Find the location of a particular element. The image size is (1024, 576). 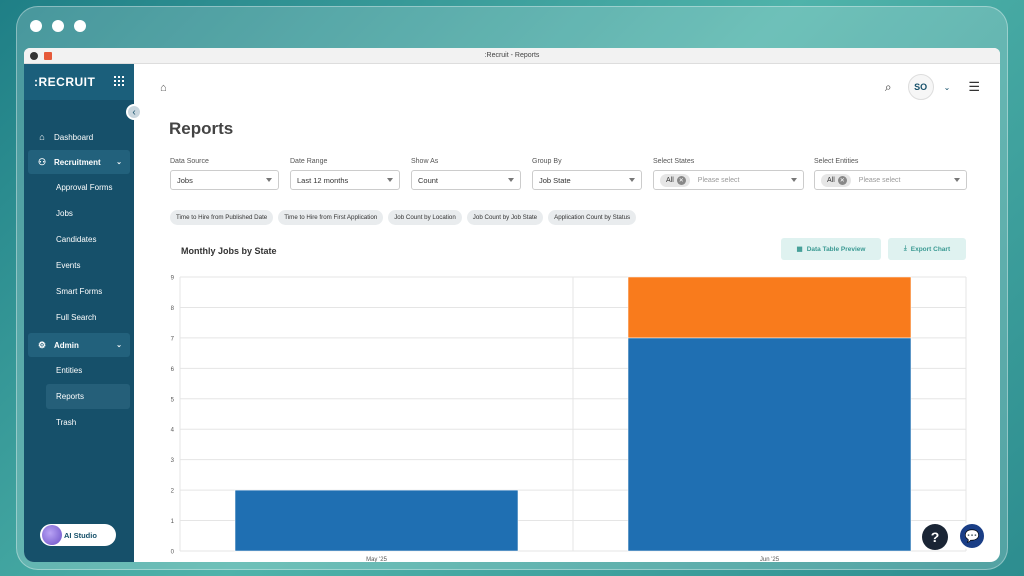

filter-select-entities: Select Entities All ✕ Please select is located at coordinates (890, 174).